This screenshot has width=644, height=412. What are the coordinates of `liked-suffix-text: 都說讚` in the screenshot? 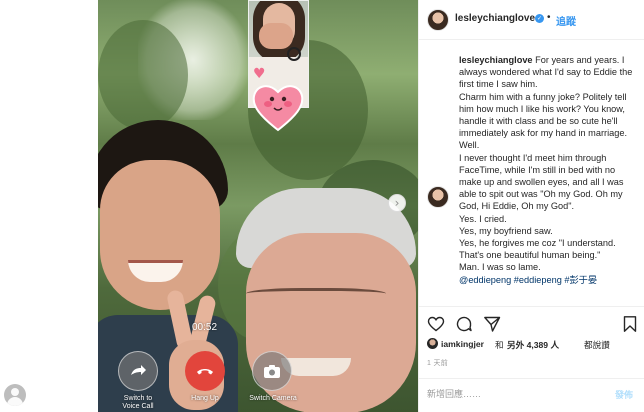 It's located at (597, 345).